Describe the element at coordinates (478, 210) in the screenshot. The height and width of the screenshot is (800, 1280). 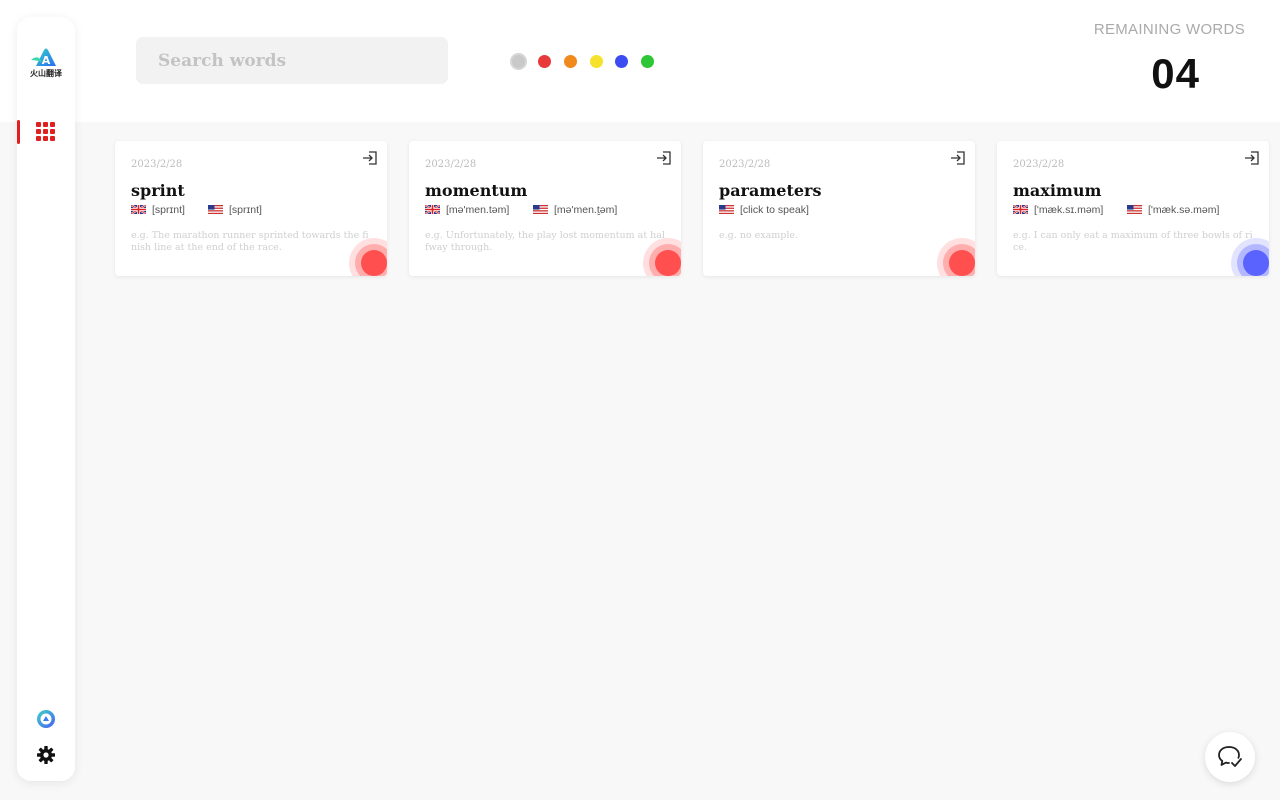
I see `uk-phonetic: [mə'men.təm]` at that location.